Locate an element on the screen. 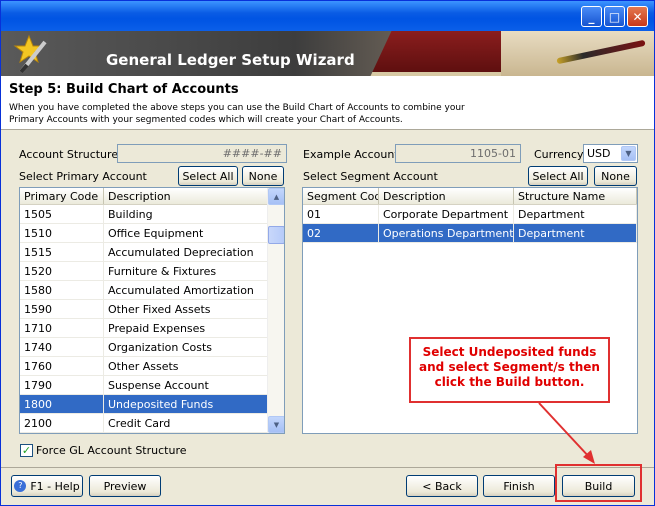 This screenshot has width=655, height=506. table-cell: Accumulated Depreciation is located at coordinates (186, 252).